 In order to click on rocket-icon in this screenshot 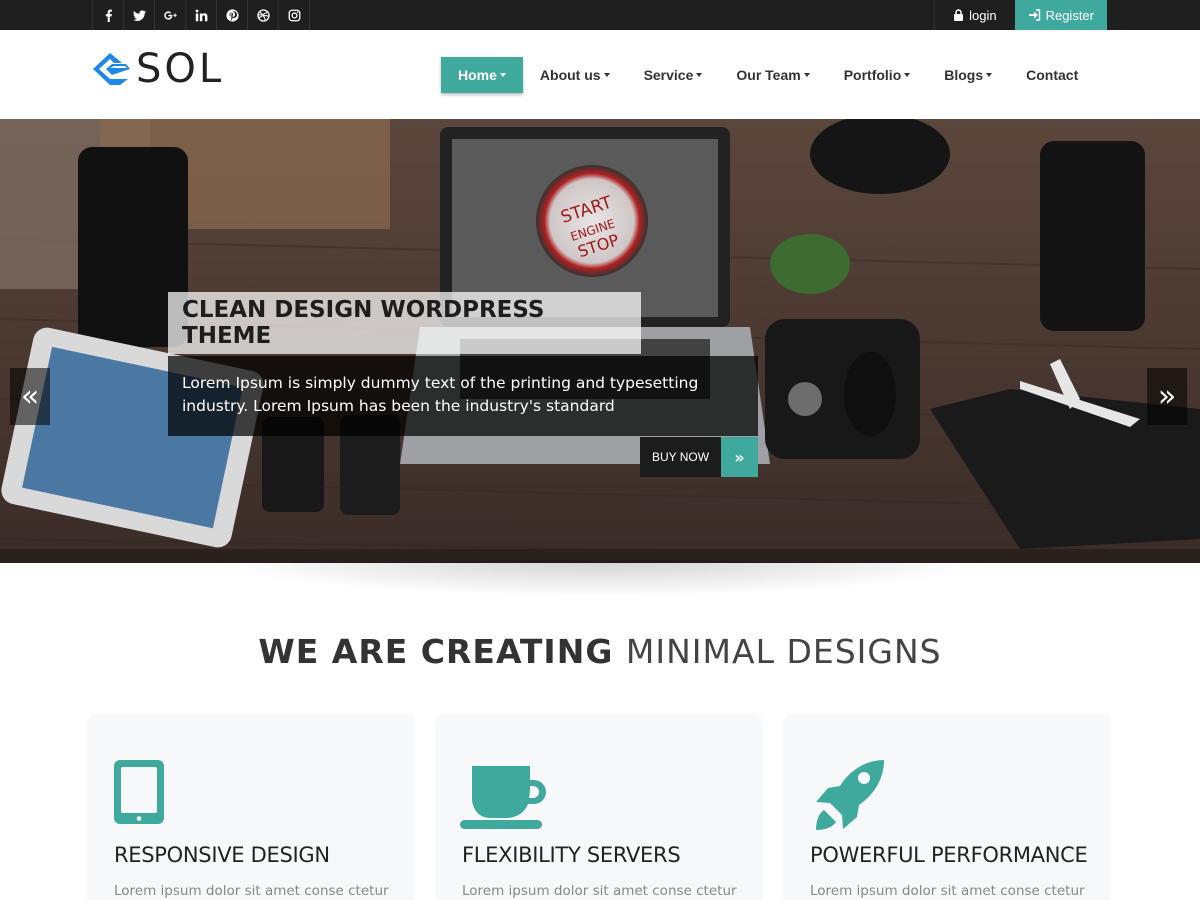, I will do `click(850, 795)`.